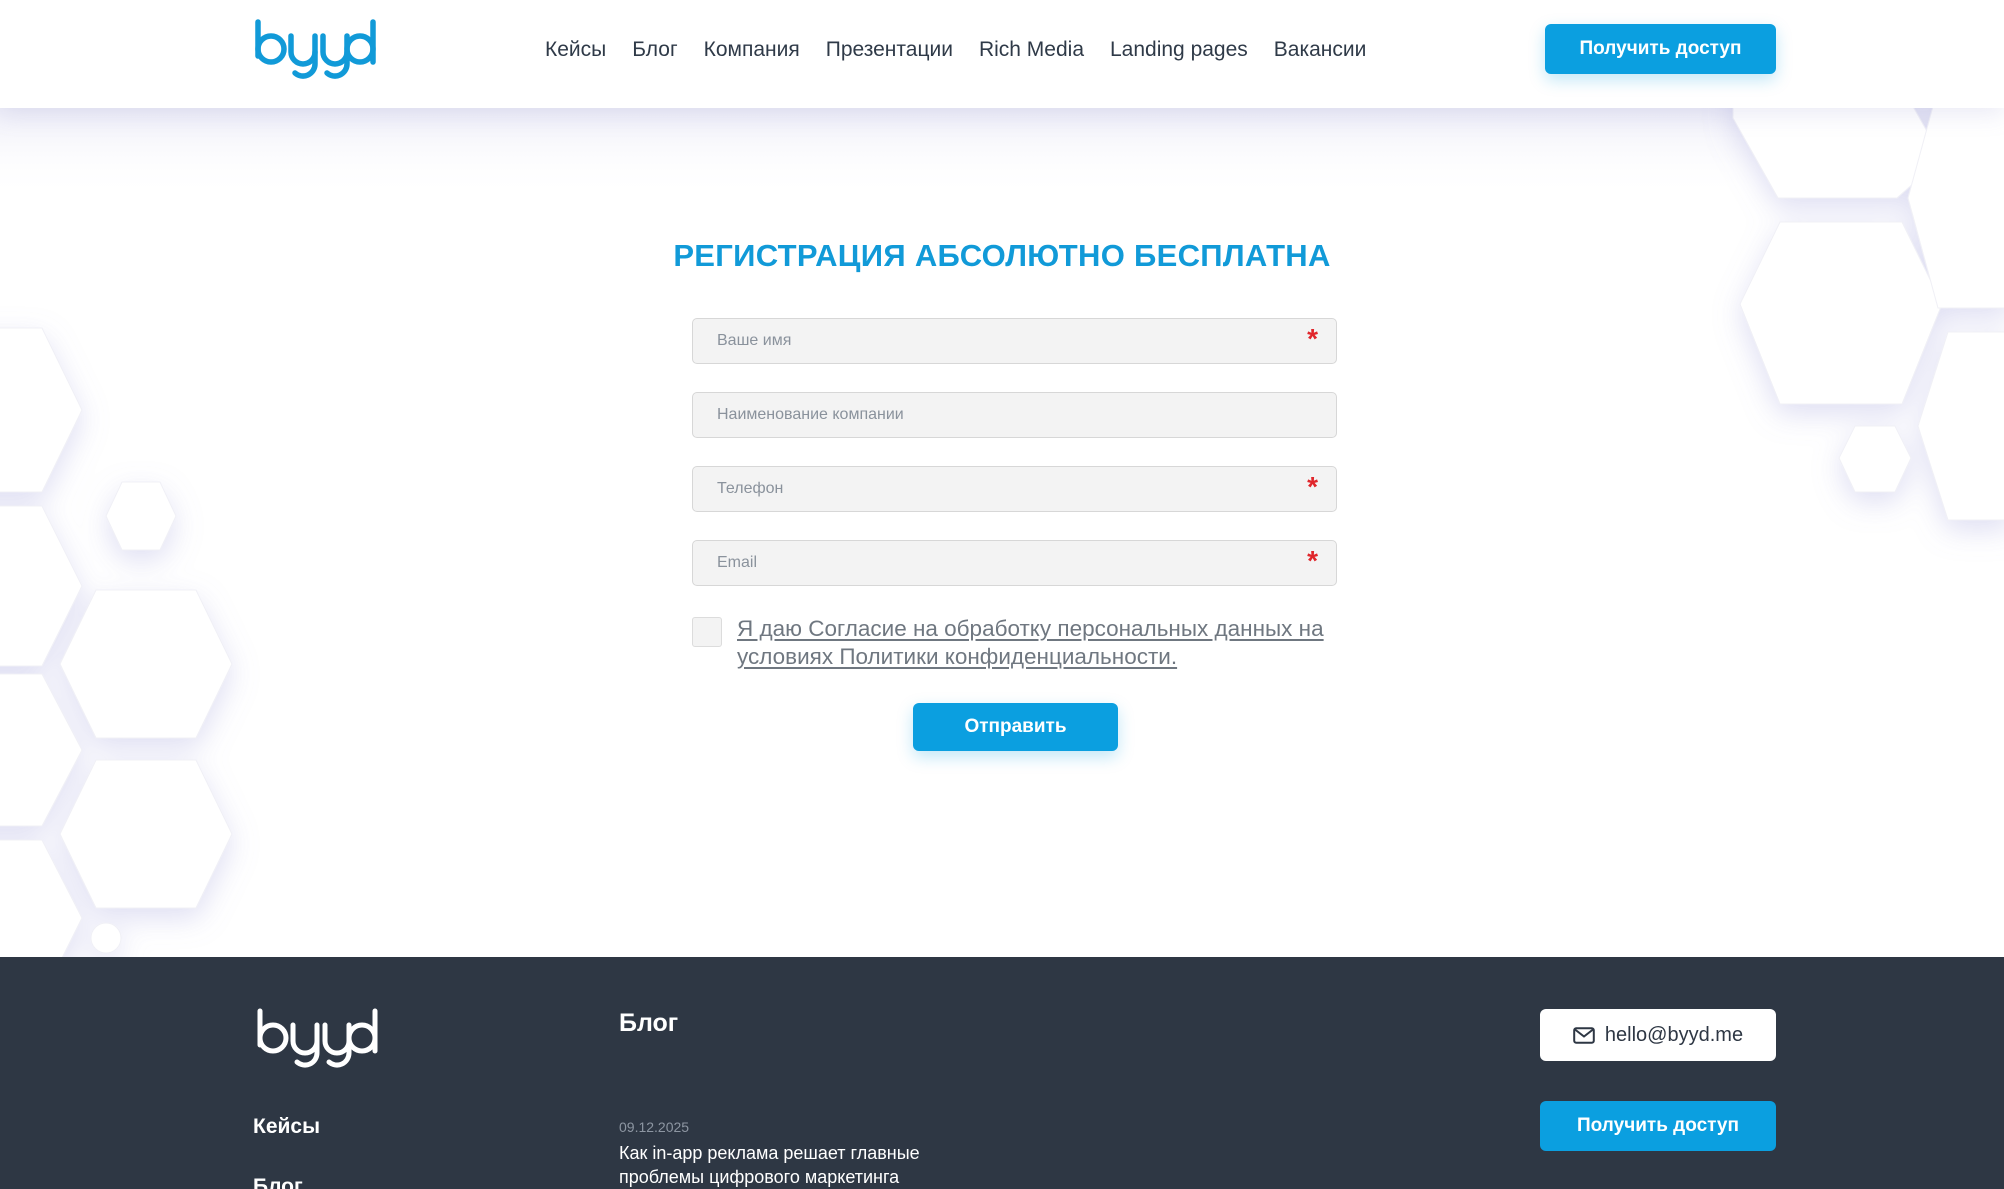  What do you see at coordinates (649, 1023) in the screenshot?
I see `footer-blog-heading: Блог` at bounding box center [649, 1023].